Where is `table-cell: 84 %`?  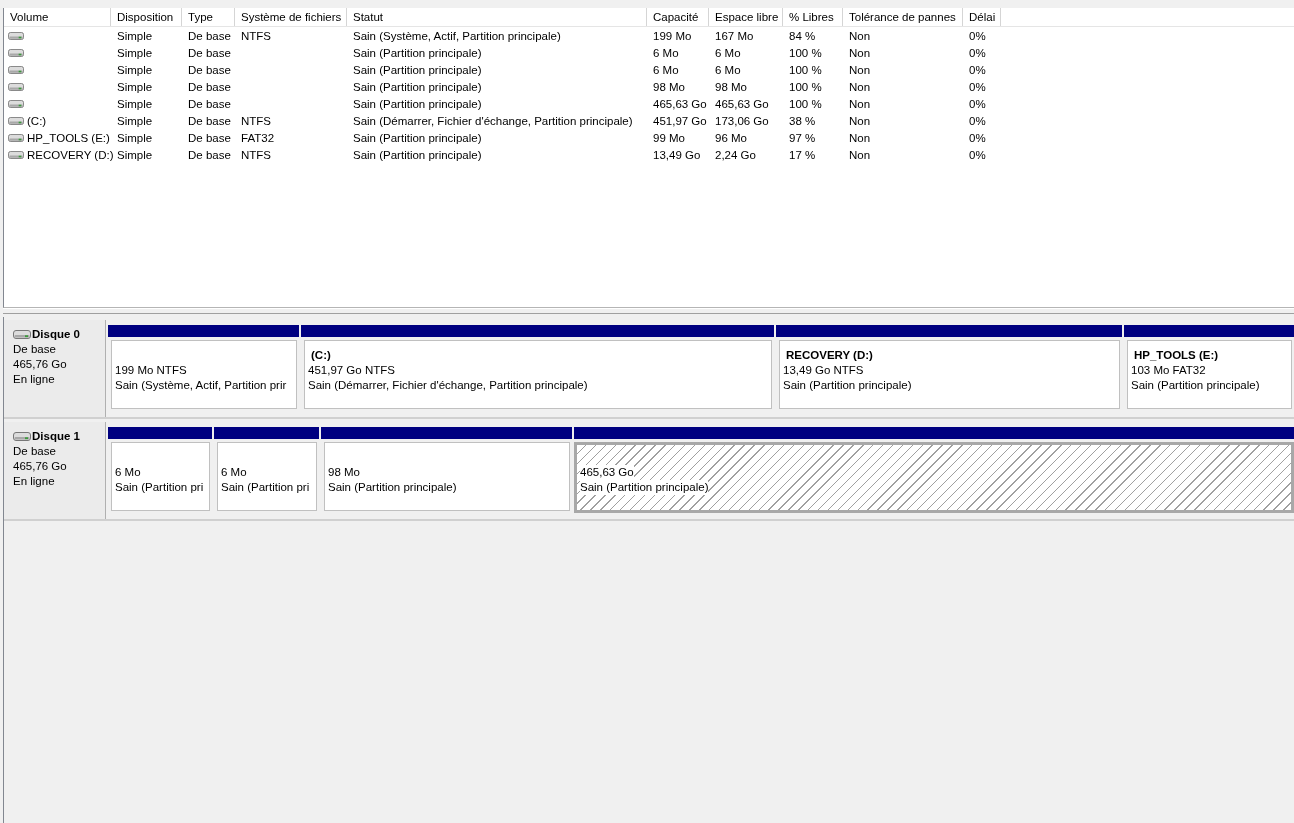
table-cell: 84 % is located at coordinates (802, 35).